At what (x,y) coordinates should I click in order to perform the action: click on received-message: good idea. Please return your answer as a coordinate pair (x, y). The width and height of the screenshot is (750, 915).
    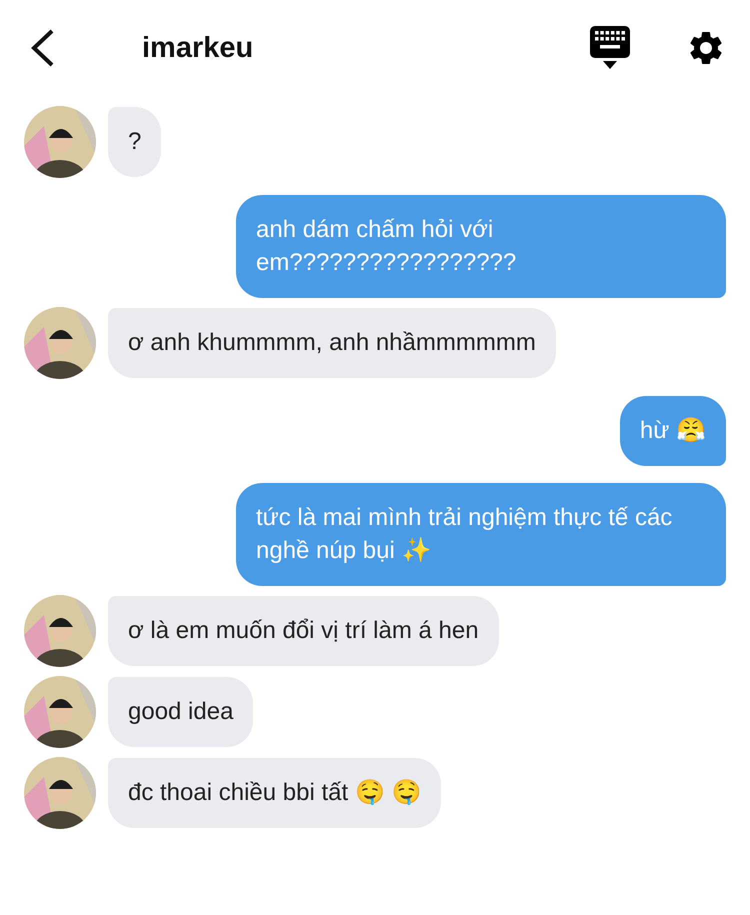
    Looking at the image, I should click on (181, 712).